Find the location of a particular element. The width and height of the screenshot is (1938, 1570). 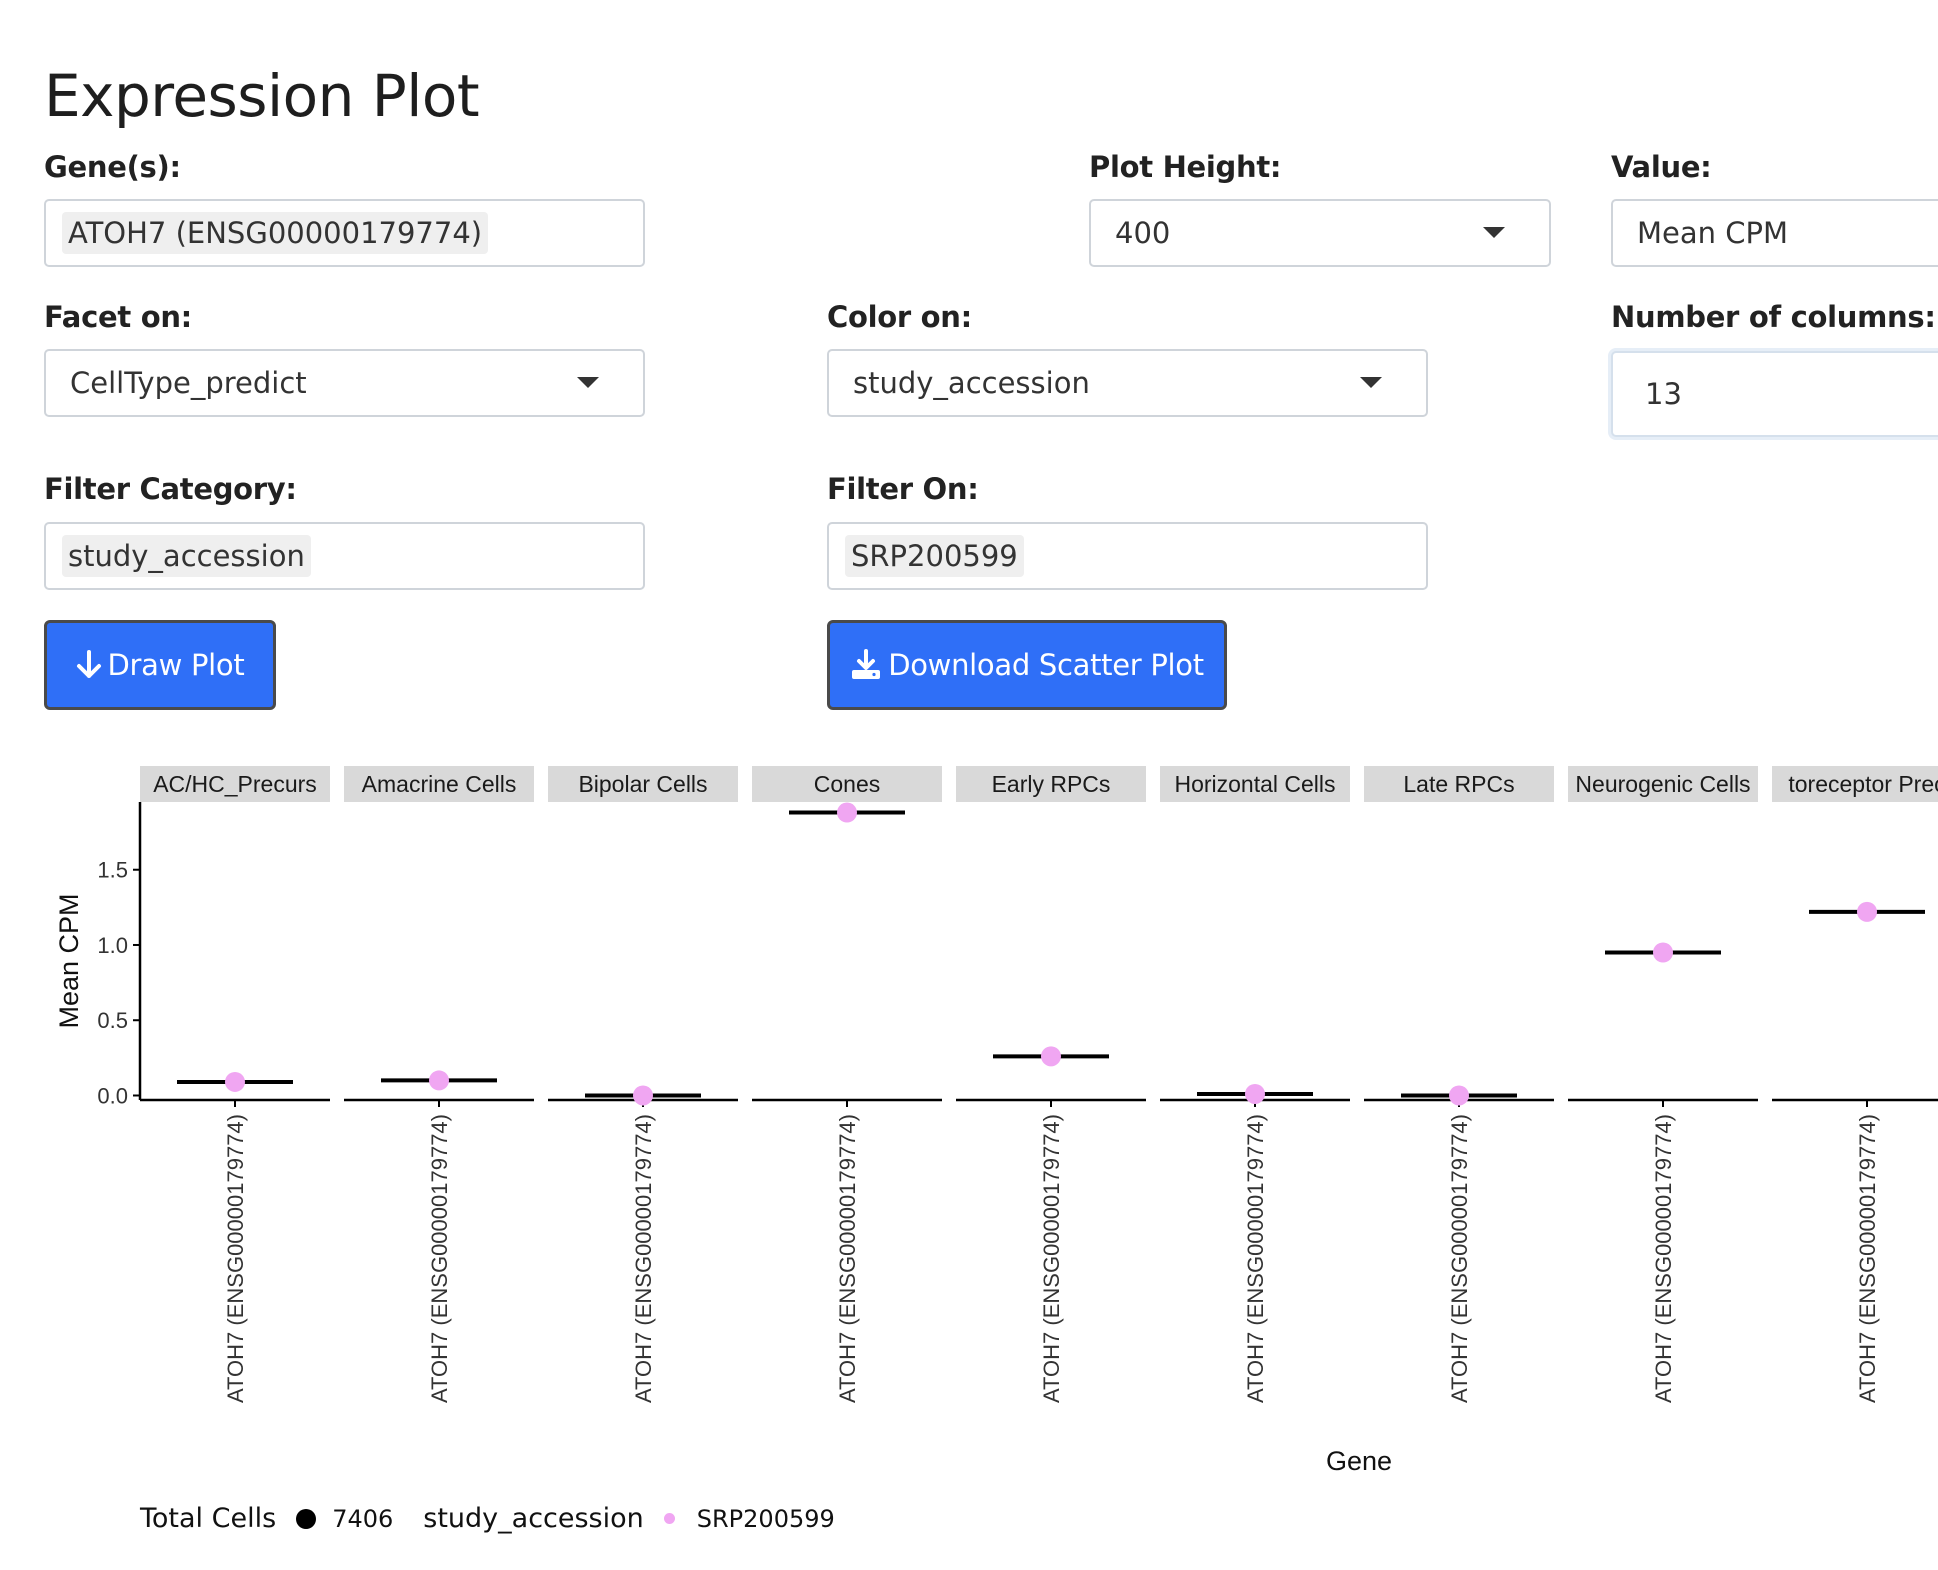

facet-strip-label: Late RPCs is located at coordinates (1458, 784).